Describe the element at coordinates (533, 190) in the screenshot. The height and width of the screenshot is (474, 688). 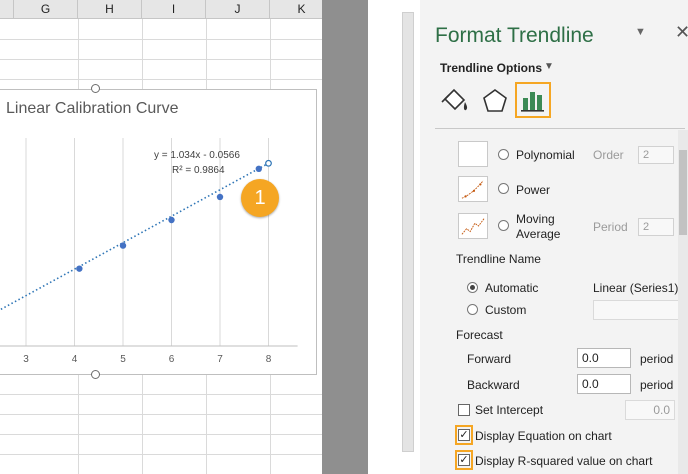
I see `power-label: Power` at that location.